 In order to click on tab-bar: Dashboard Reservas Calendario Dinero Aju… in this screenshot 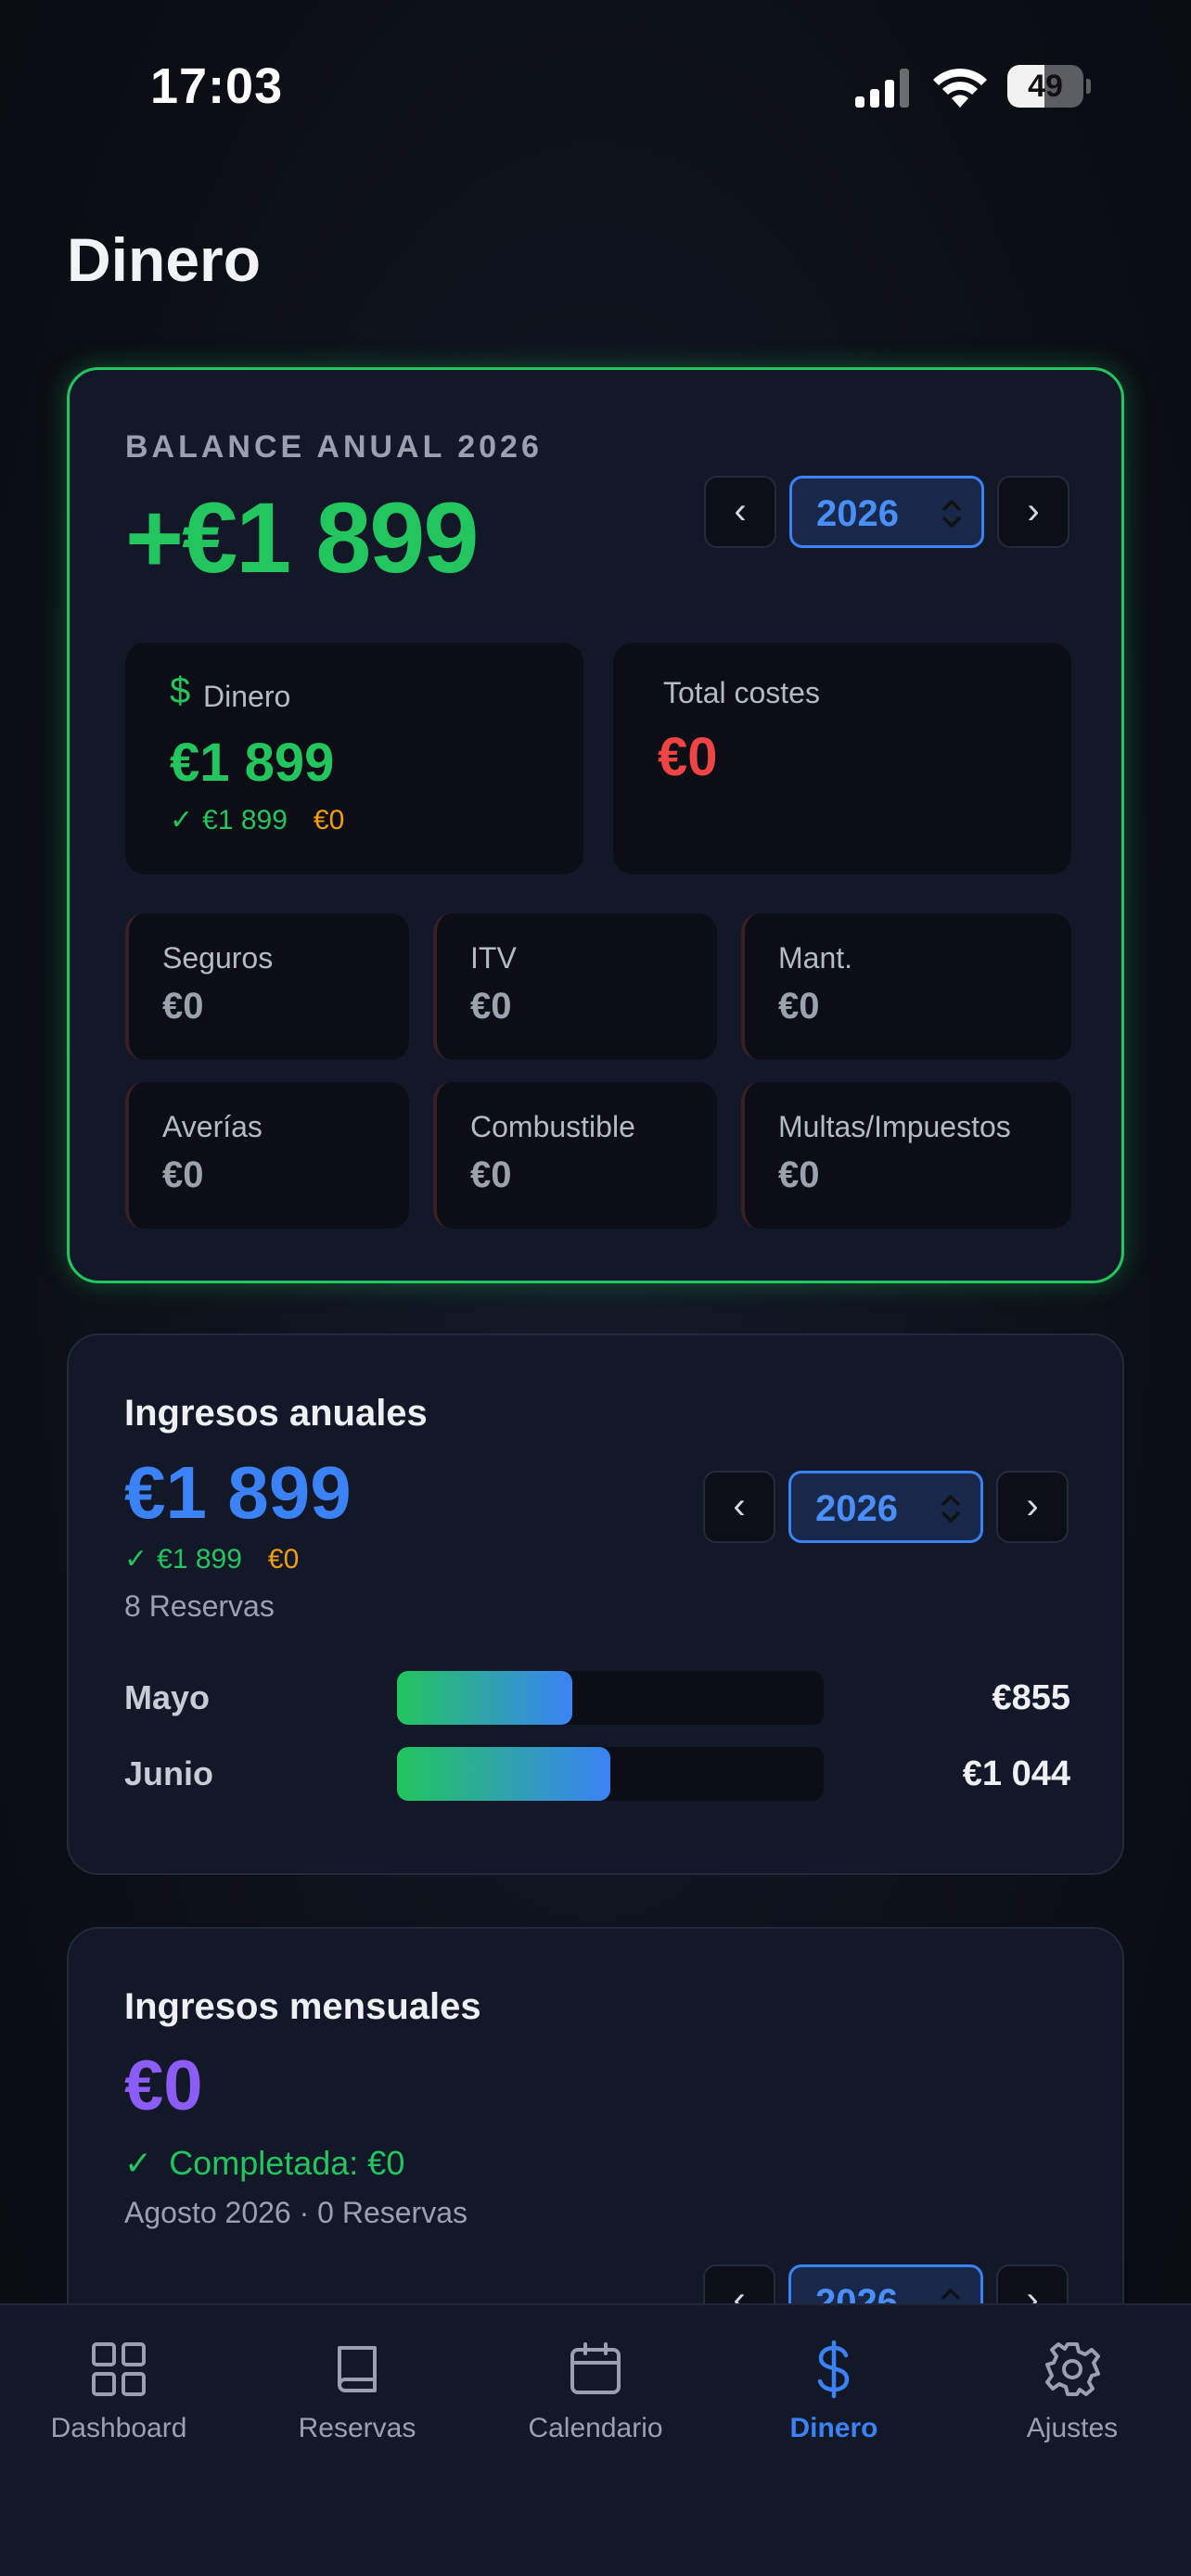, I will do `click(595, 2439)`.